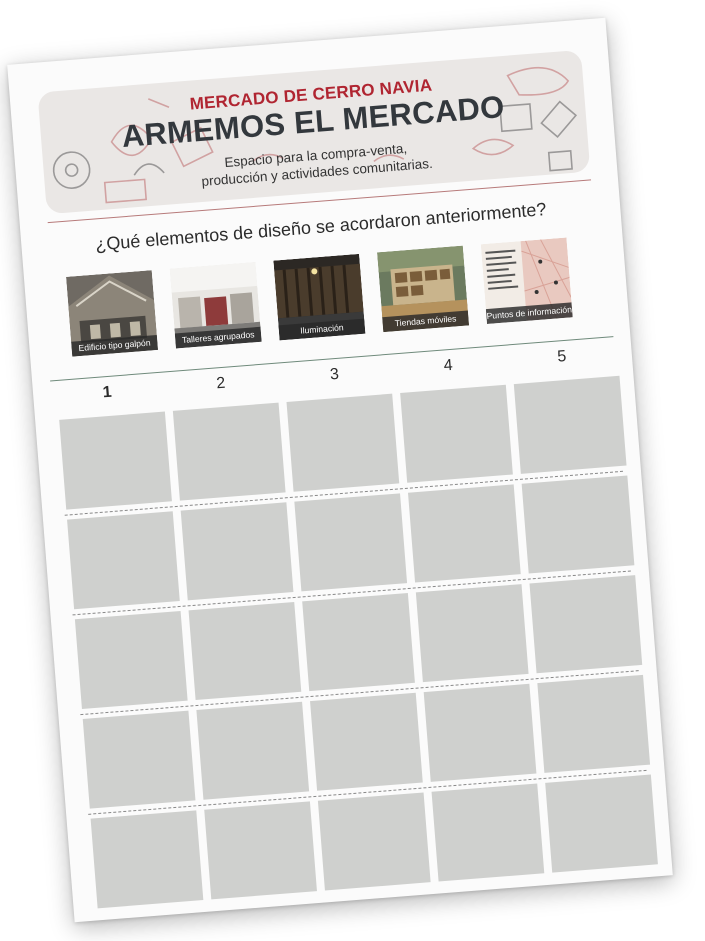  What do you see at coordinates (526, 281) in the screenshot?
I see `design-element-info-points: Puntos de información` at bounding box center [526, 281].